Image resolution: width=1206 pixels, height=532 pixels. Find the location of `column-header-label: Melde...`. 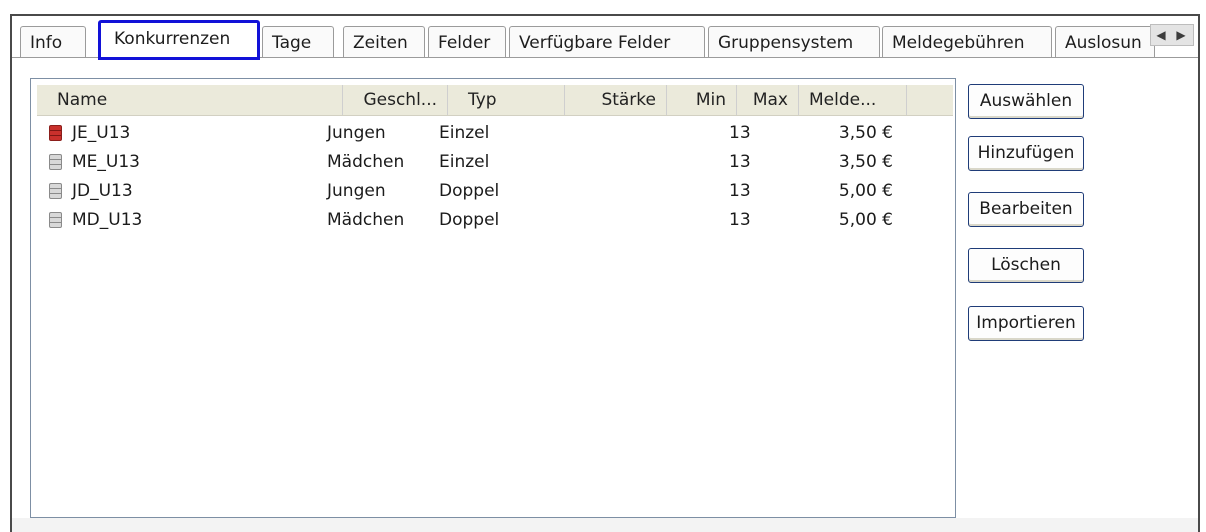

column-header-label: Melde... is located at coordinates (843, 100).